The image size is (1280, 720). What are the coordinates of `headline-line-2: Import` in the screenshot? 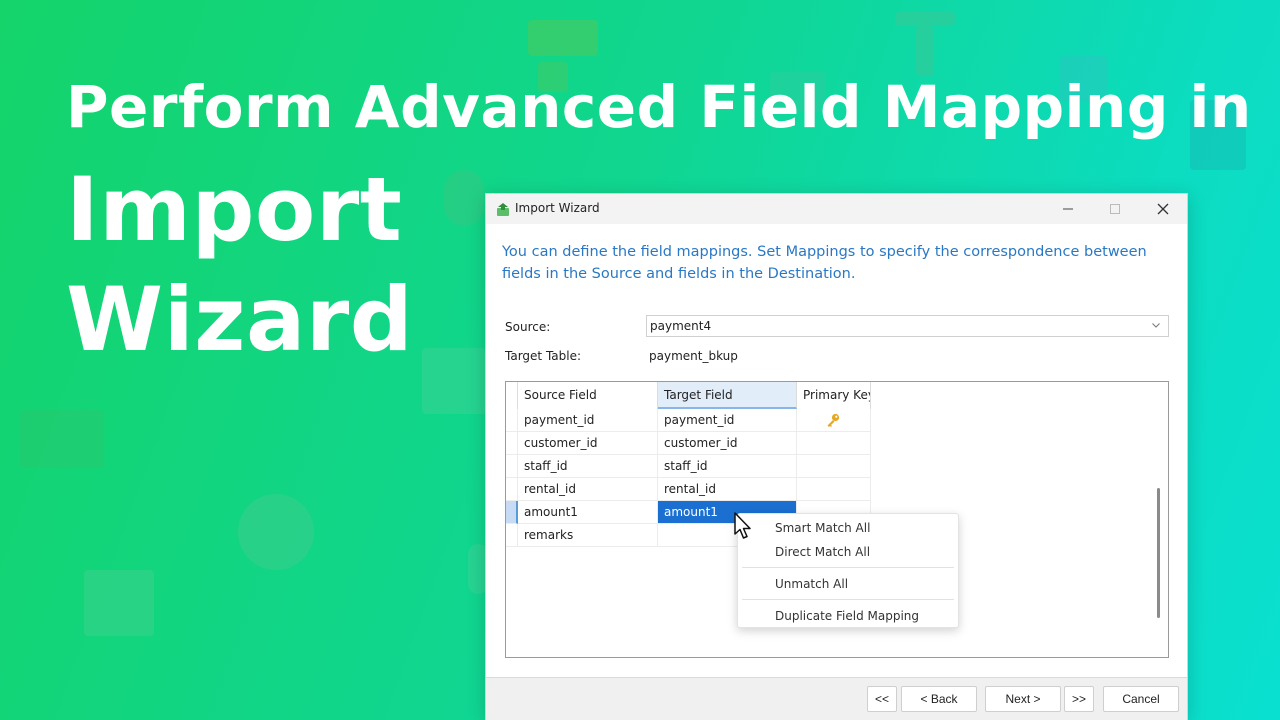 It's located at (234, 209).